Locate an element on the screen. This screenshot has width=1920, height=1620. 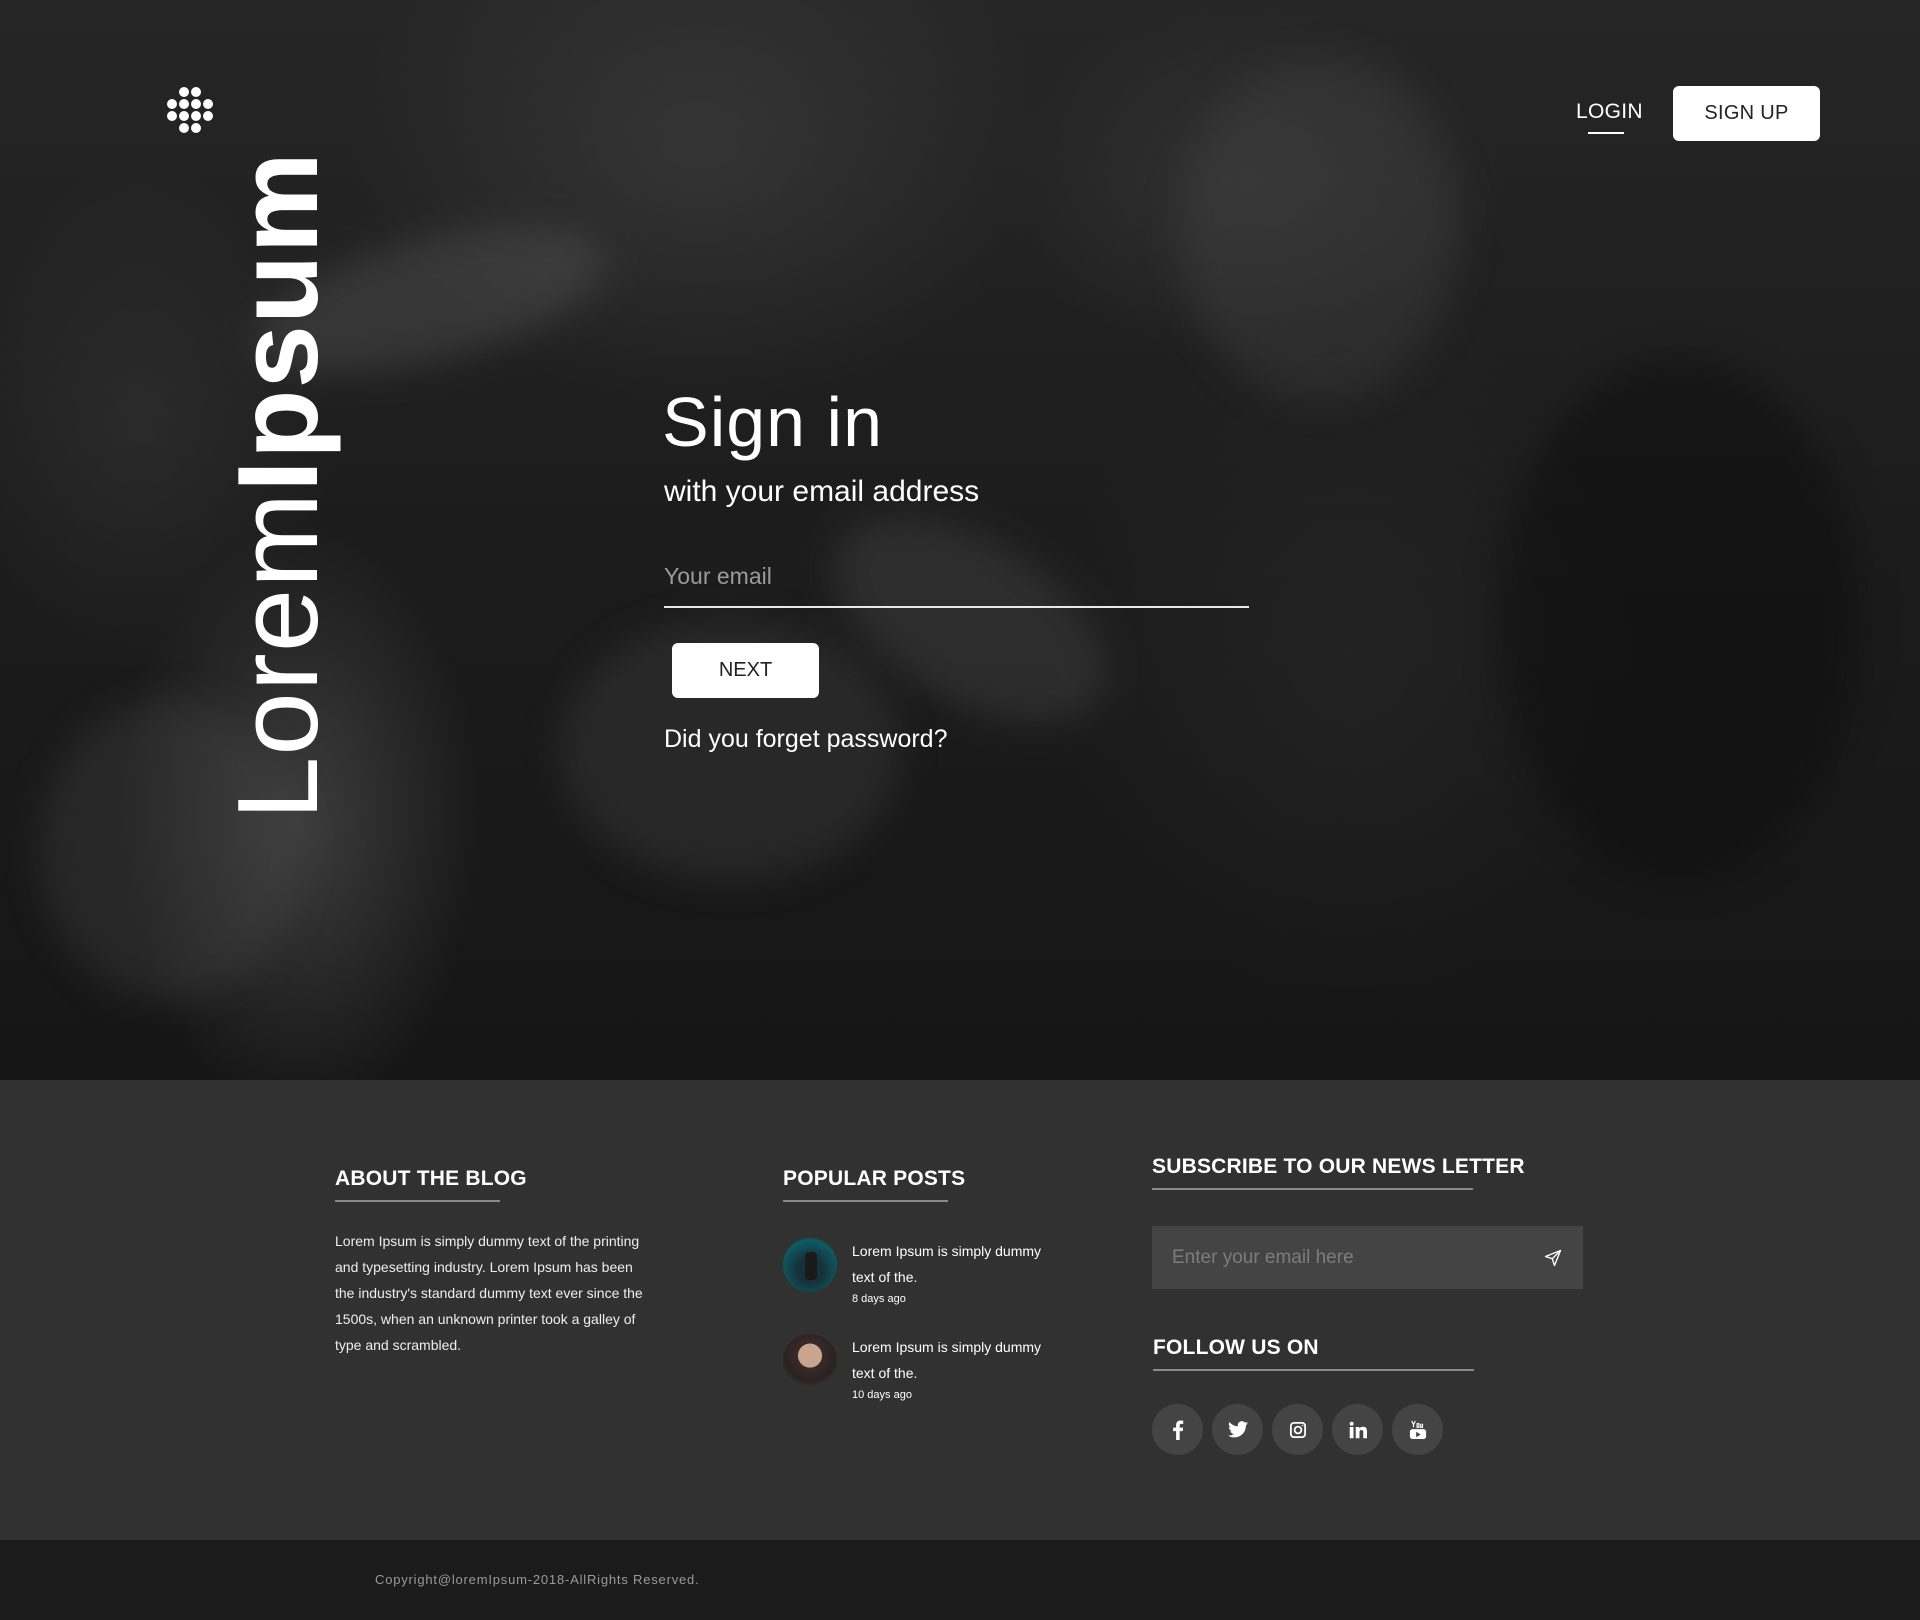
email-field is located at coordinates (956, 576).